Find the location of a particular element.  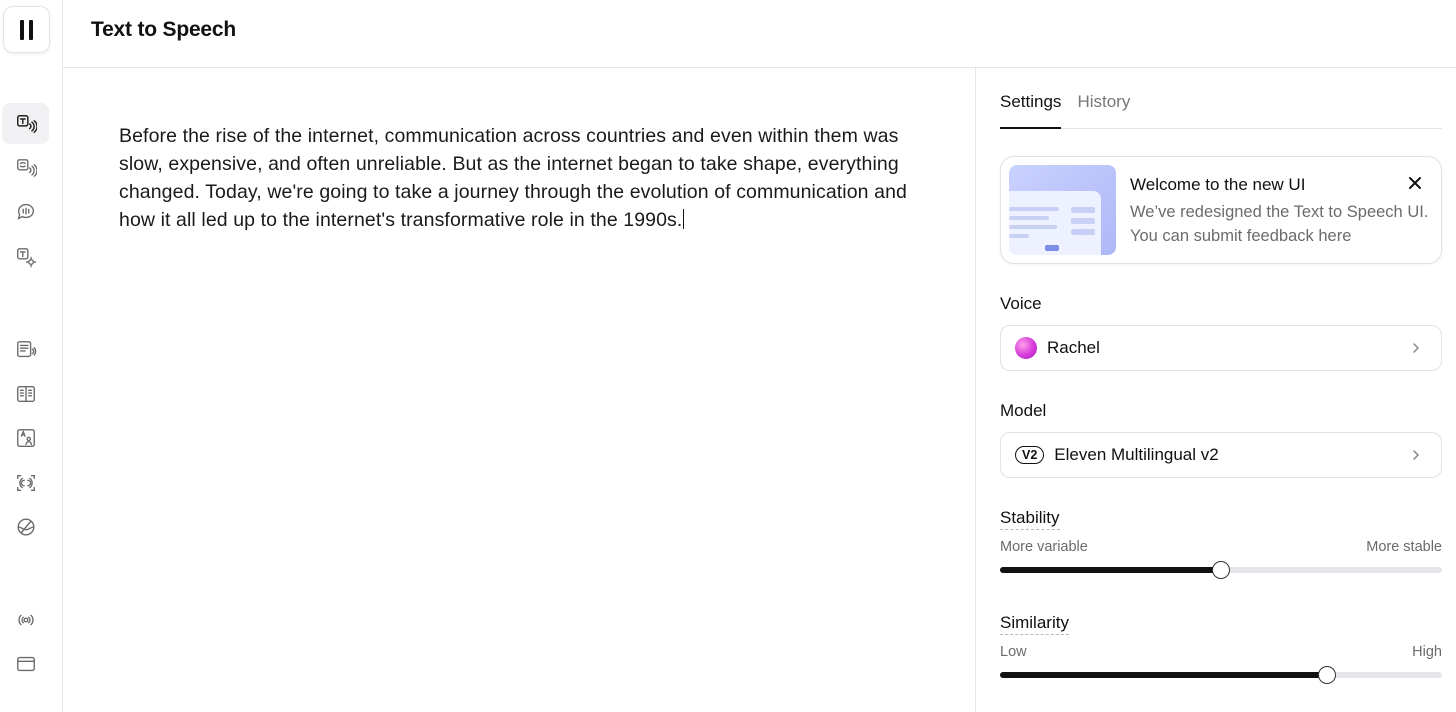

projects-icon is located at coordinates (26, 348).